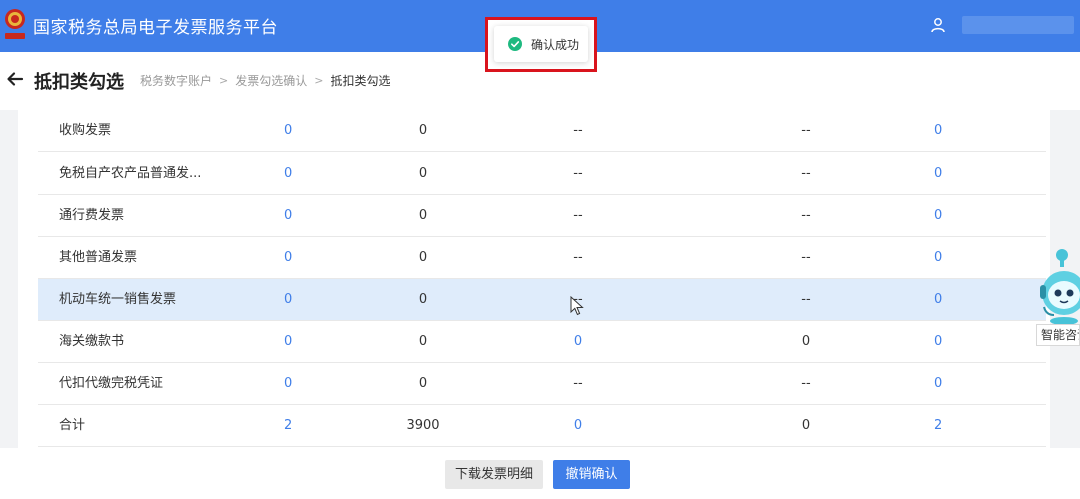  Describe the element at coordinates (1018, 25) in the screenshot. I see `user-name-redacted` at that location.